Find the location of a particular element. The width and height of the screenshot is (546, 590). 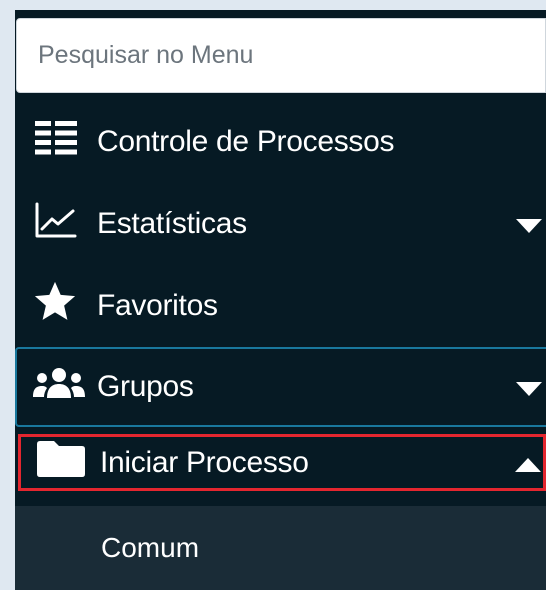

menu-item-label: Grupos is located at coordinates (145, 386).